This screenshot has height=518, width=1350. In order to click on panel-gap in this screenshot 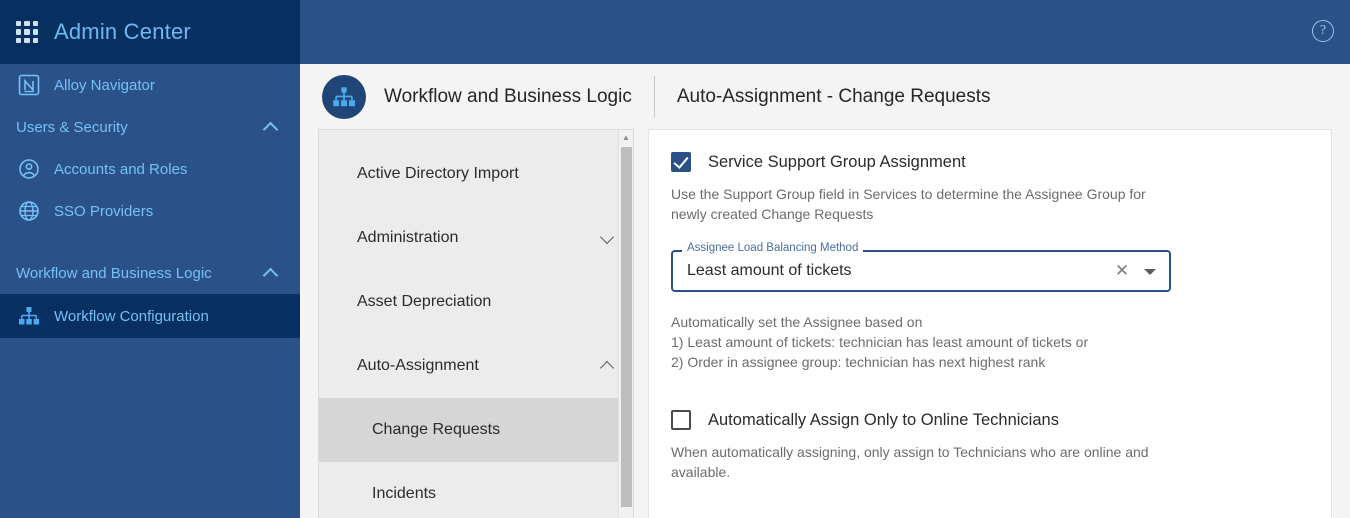, I will do `click(641, 323)`.